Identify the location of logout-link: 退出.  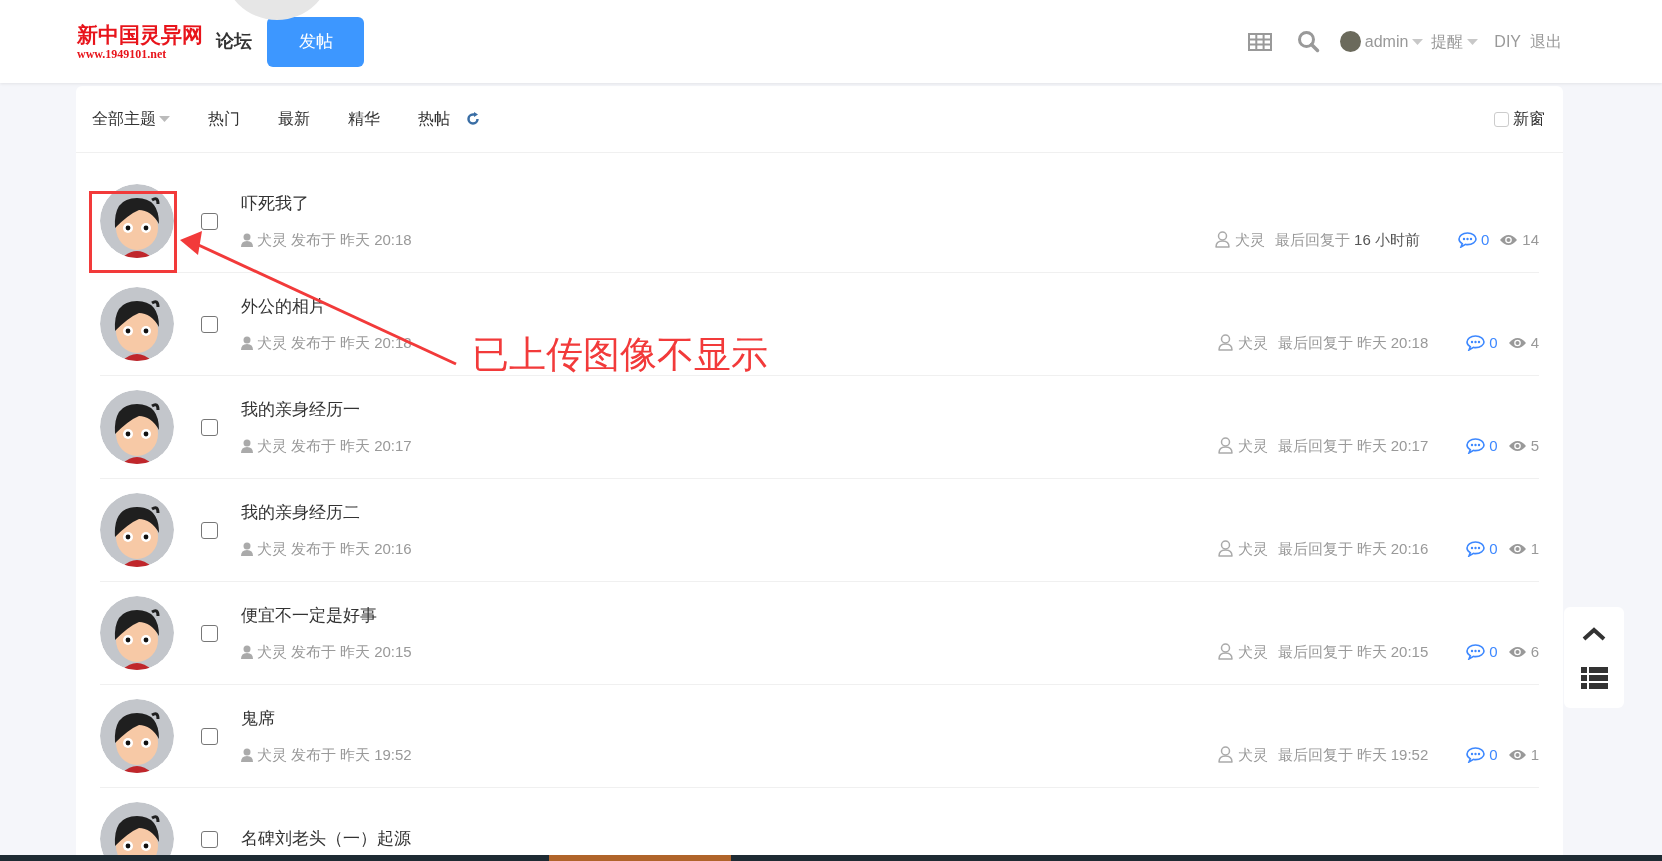
(1546, 41).